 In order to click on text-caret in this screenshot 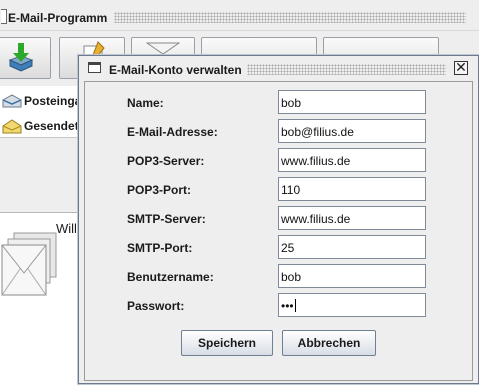, I will do `click(295, 305)`.